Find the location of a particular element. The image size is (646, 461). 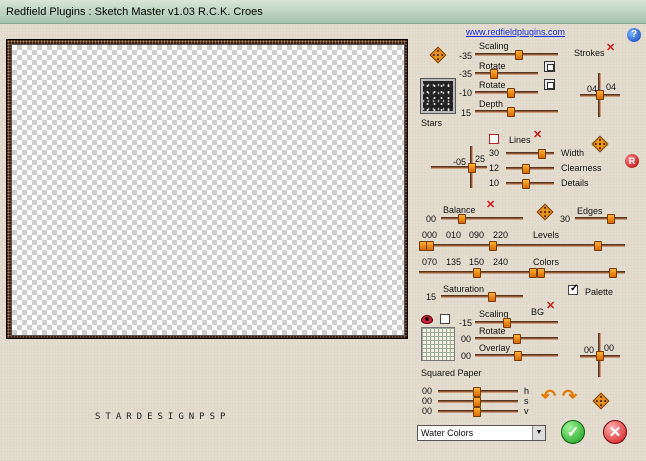

reset-all-icon: R is located at coordinates (632, 161).